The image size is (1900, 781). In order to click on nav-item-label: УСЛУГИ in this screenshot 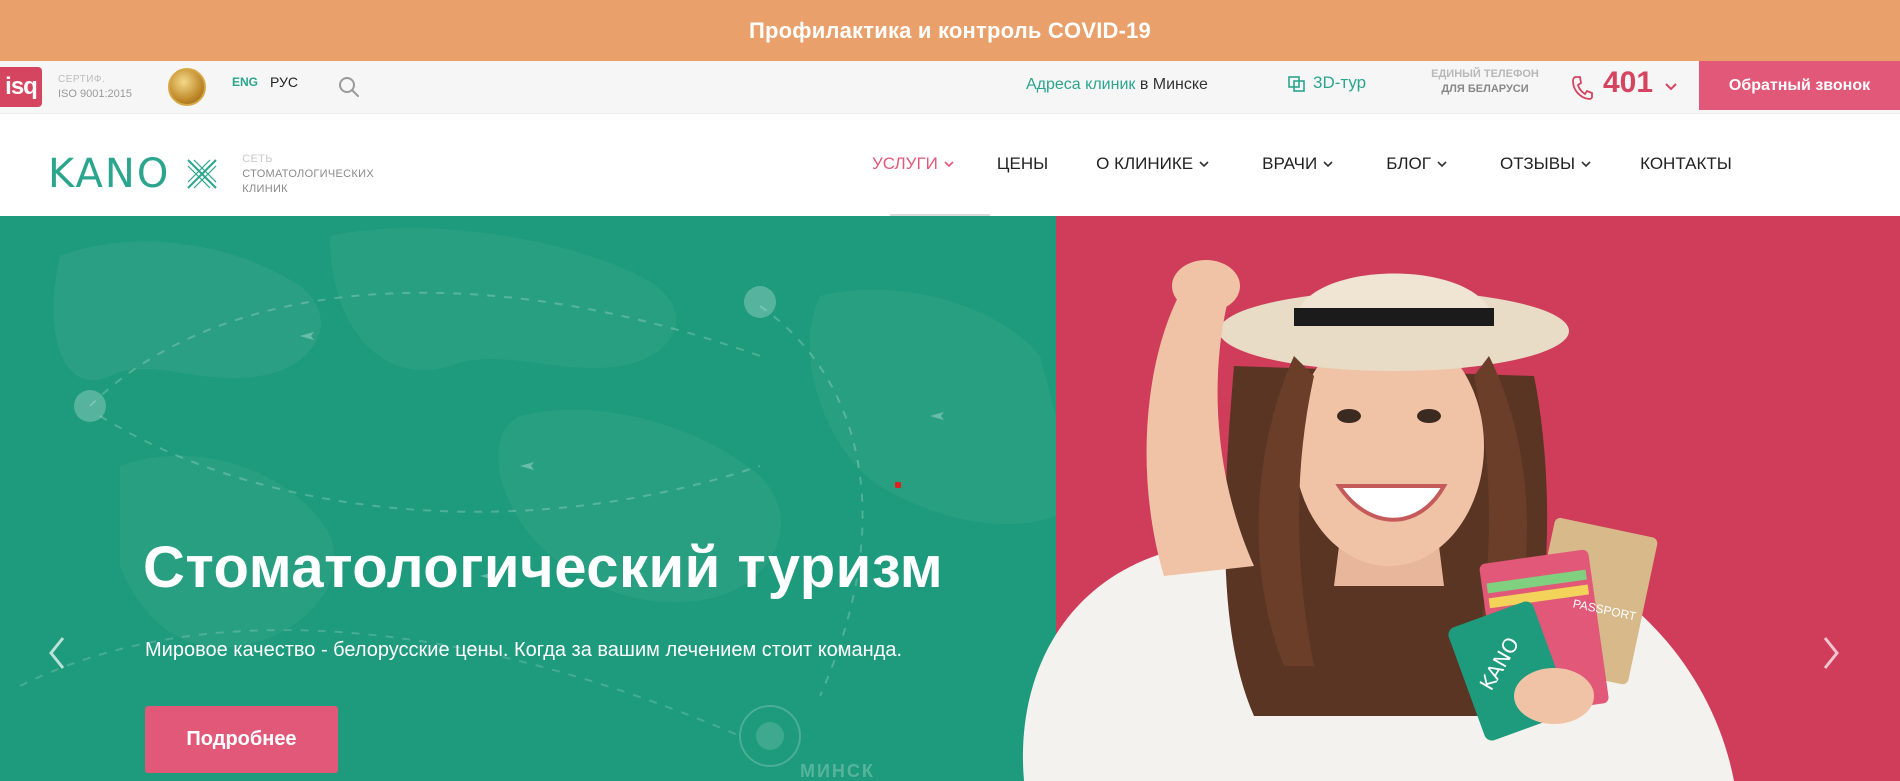, I will do `click(905, 163)`.